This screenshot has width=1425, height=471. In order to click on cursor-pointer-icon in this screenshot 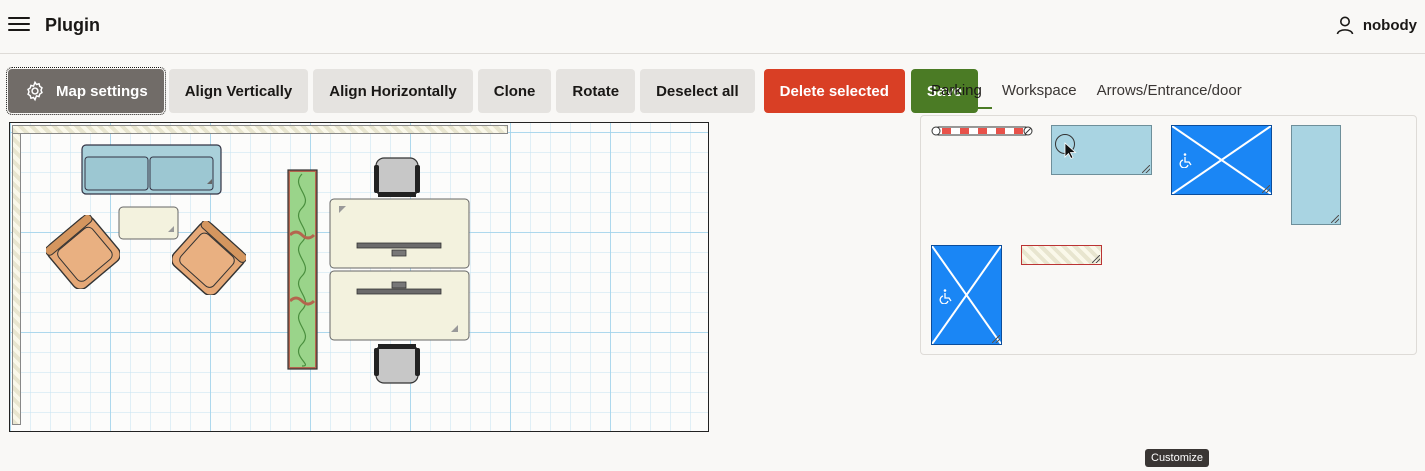, I will do `click(1066, 147)`.